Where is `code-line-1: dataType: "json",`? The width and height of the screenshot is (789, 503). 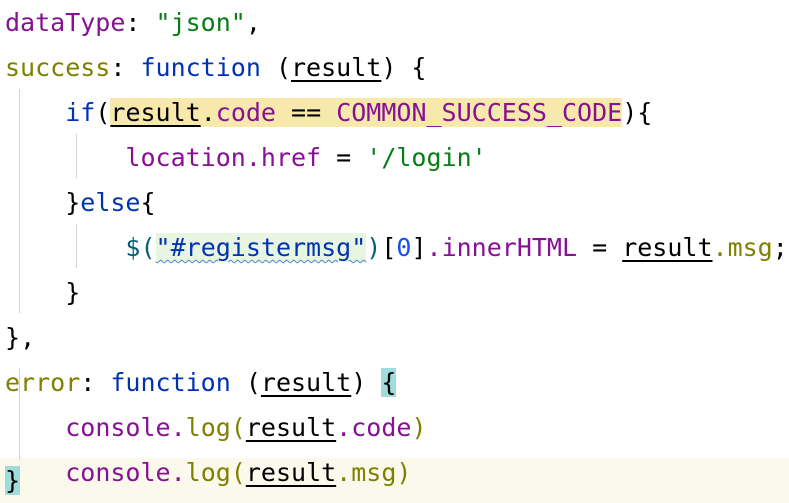 code-line-1: dataType: "json", is located at coordinates (394, 22).